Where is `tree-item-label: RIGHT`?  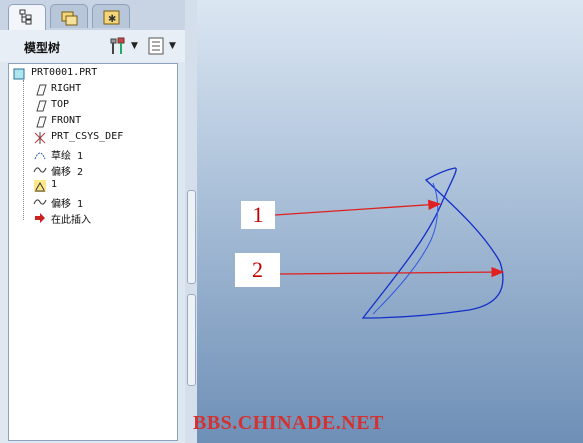 tree-item-label: RIGHT is located at coordinates (66, 88).